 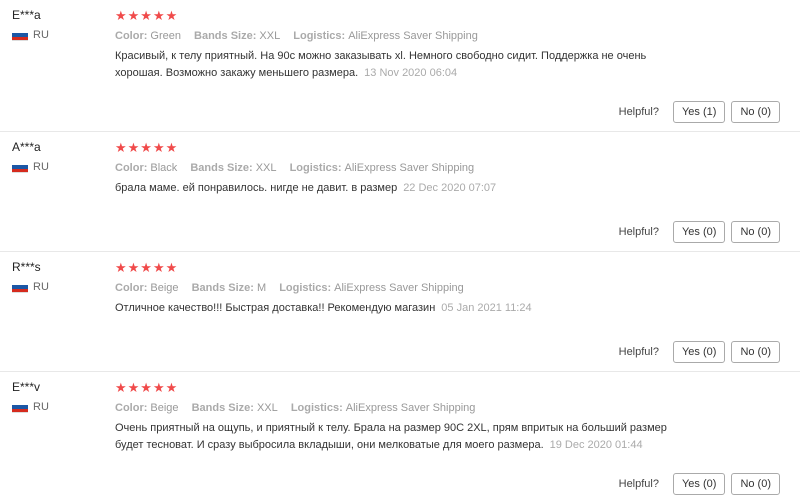 I want to click on color-value: Green, so click(x=165, y=36).